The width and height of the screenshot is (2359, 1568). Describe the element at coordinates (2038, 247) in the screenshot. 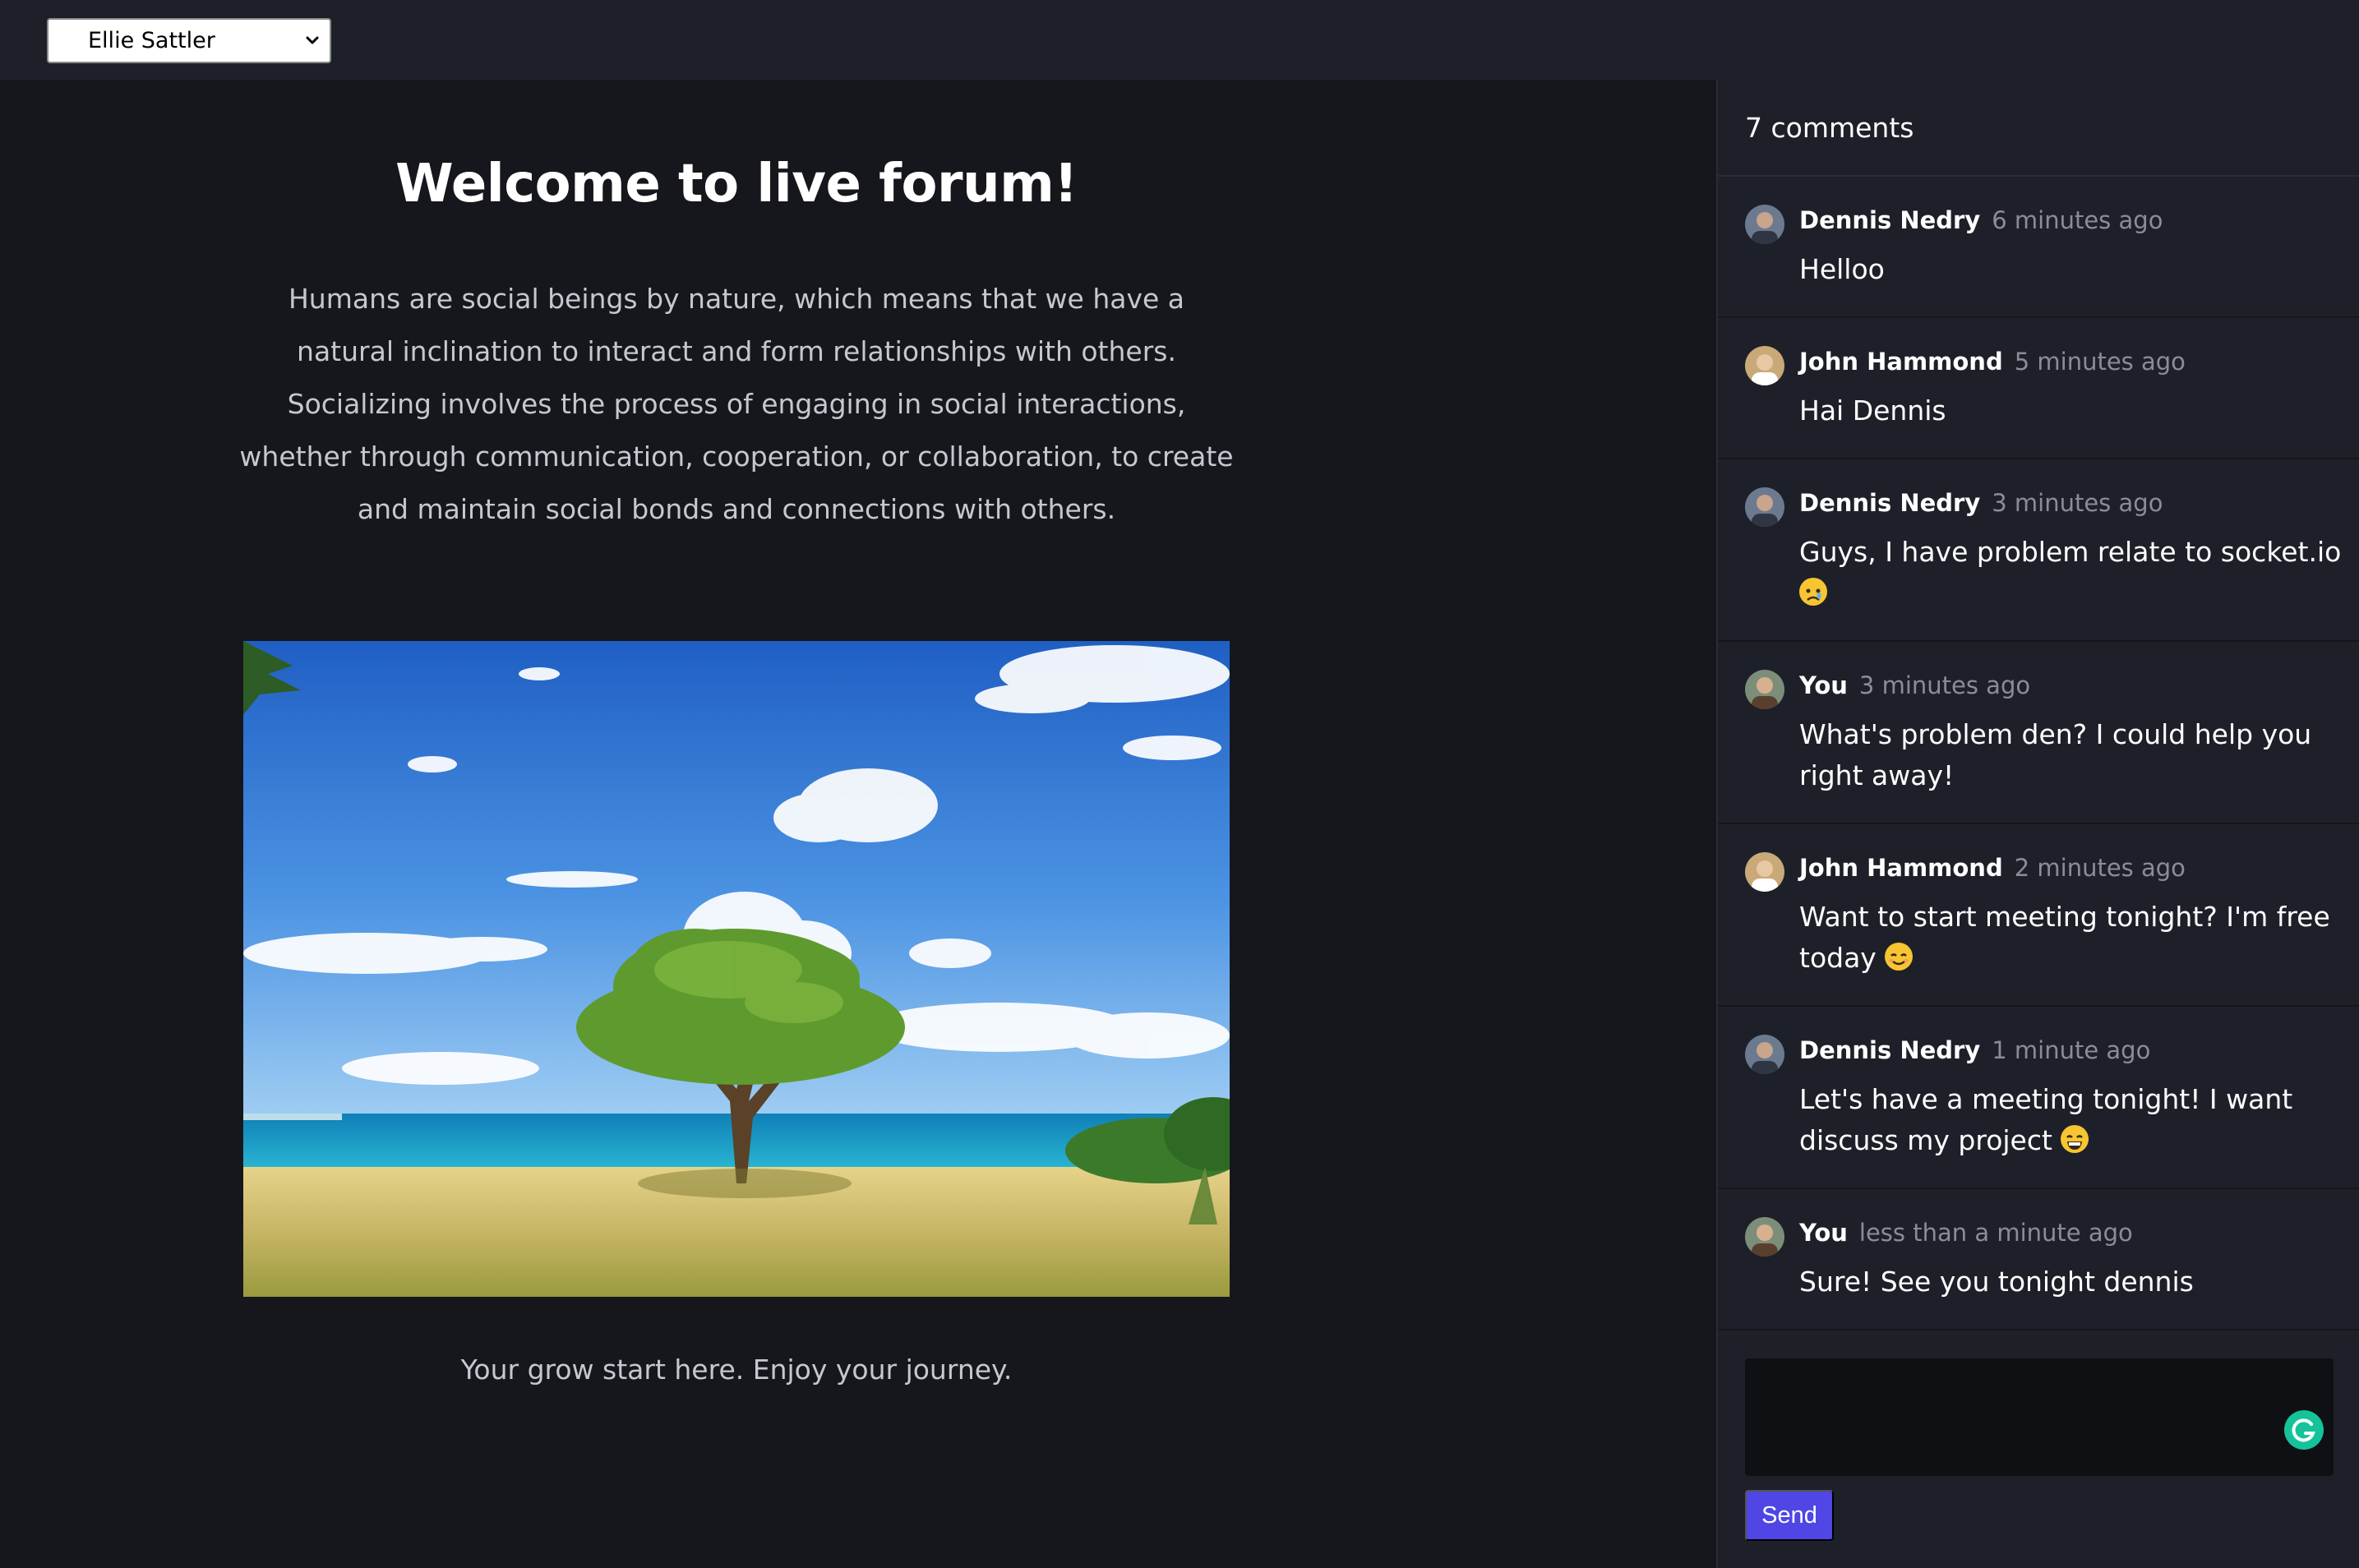

I see `comment-item: Dennis Nedry 6 minutes ago Helloo` at that location.